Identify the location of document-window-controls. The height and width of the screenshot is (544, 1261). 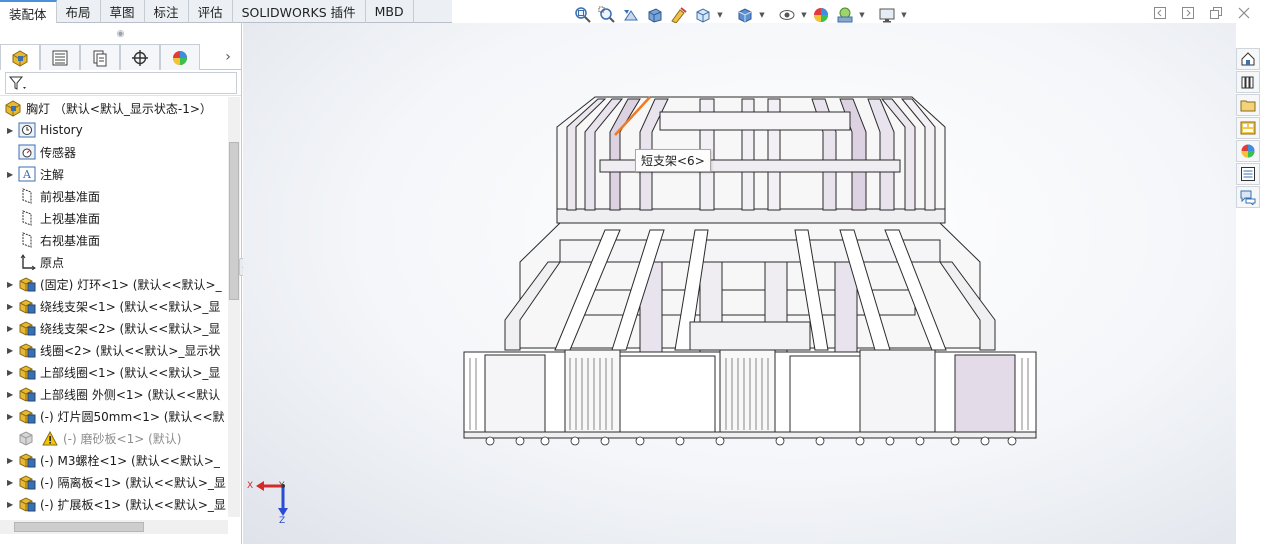
(1202, 13).